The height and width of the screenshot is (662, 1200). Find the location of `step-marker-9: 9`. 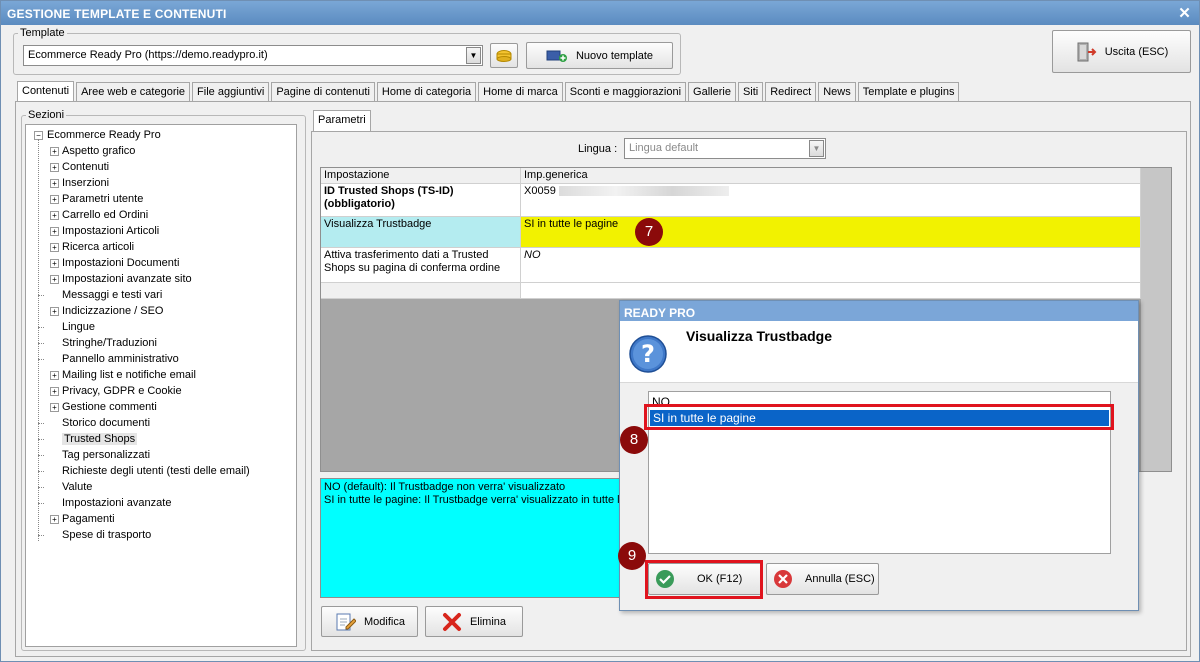

step-marker-9: 9 is located at coordinates (632, 556).